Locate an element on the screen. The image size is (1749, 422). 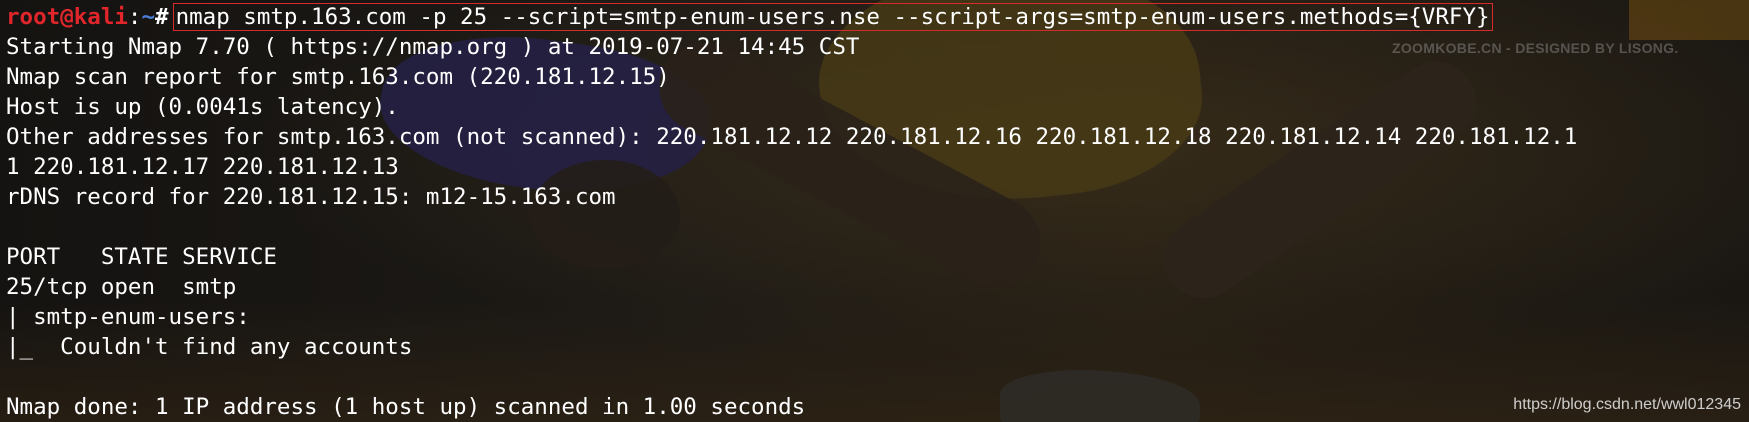
output-line: Host is up (0.0041s latency). is located at coordinates (202, 107).